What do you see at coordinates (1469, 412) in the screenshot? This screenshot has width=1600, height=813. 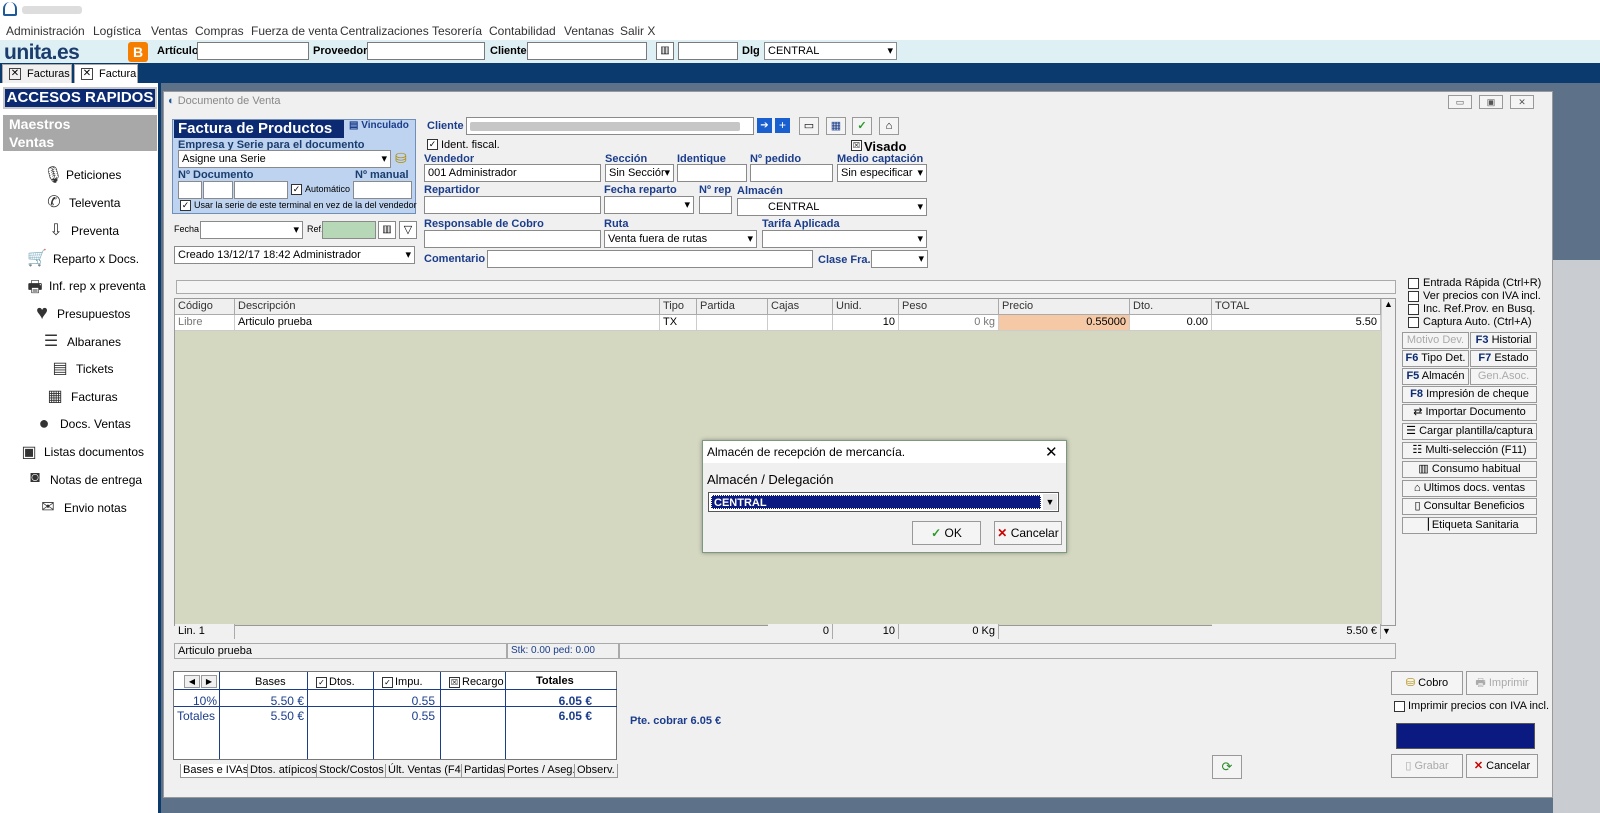 I see `importar-documento-button: ⇄ Importar Documento` at bounding box center [1469, 412].